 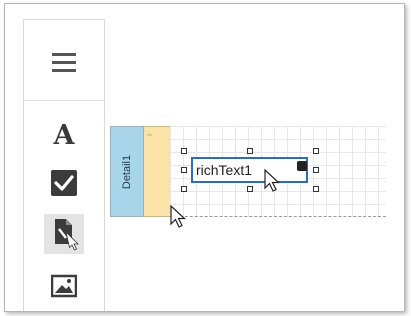 What do you see at coordinates (184, 170) in the screenshot?
I see `resize-handle-left` at bounding box center [184, 170].